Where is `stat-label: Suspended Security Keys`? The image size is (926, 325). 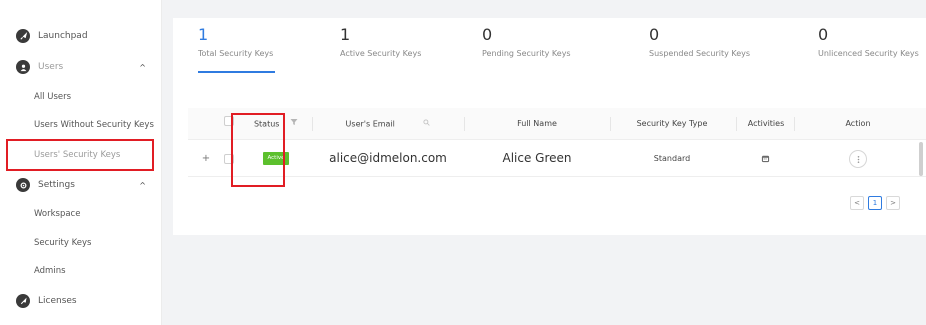
stat-label: Suspended Security Keys is located at coordinates (700, 53).